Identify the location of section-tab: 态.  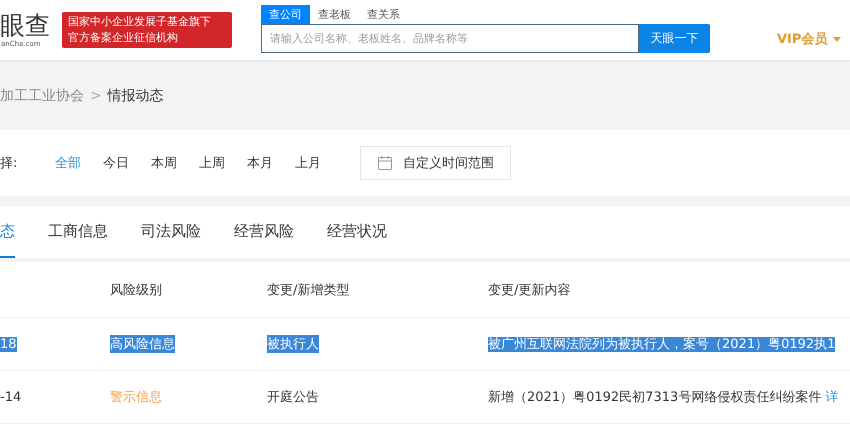
(7, 232).